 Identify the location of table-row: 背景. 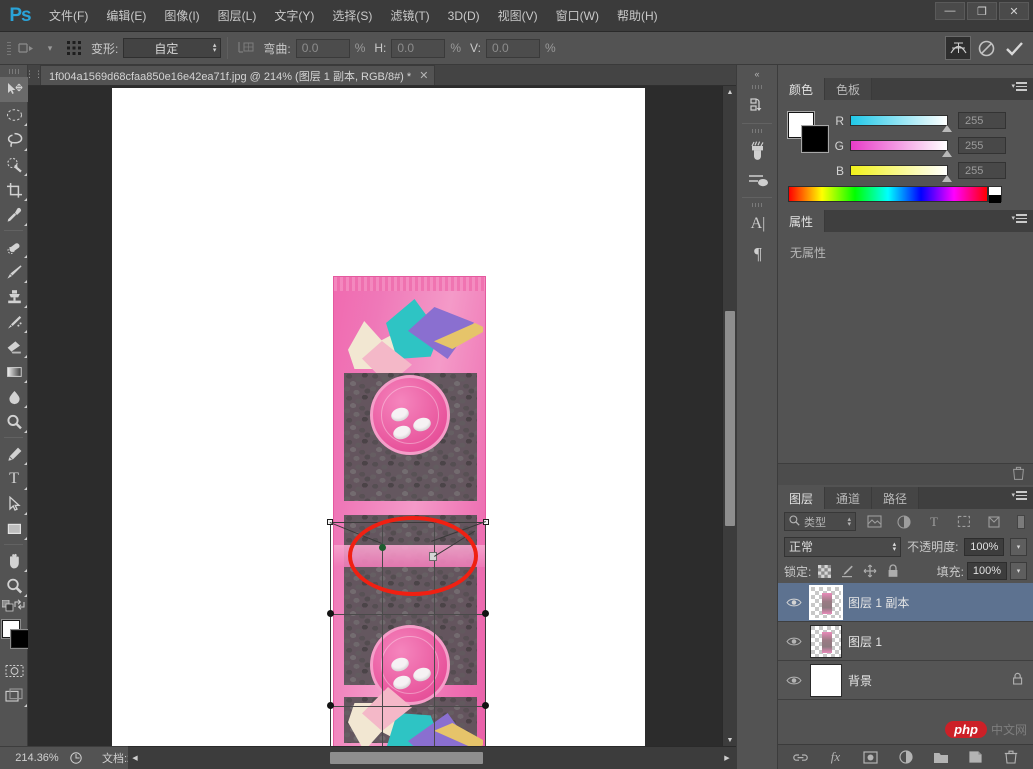
(905, 680).